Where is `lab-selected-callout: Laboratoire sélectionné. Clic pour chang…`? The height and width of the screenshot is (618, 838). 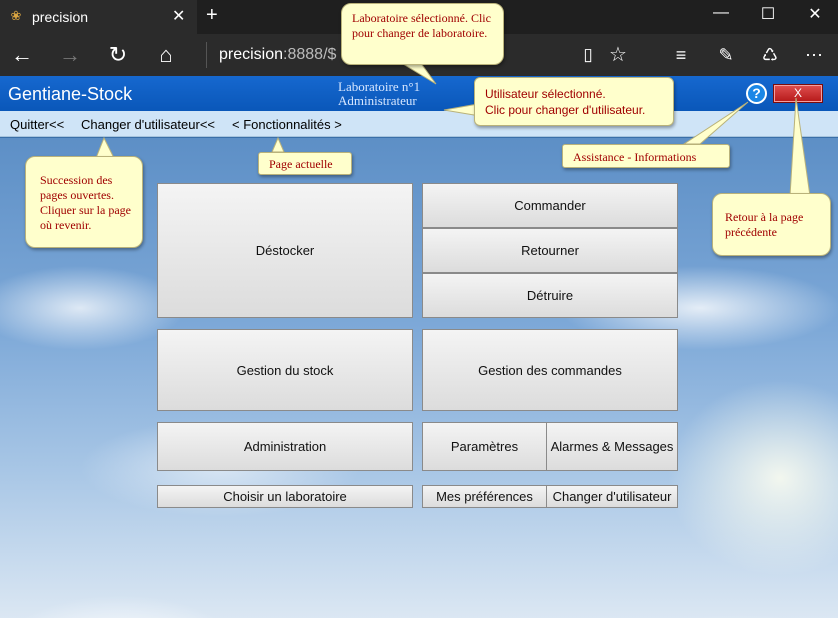 lab-selected-callout: Laboratoire sélectionné. Clic pour chang… is located at coordinates (422, 34).